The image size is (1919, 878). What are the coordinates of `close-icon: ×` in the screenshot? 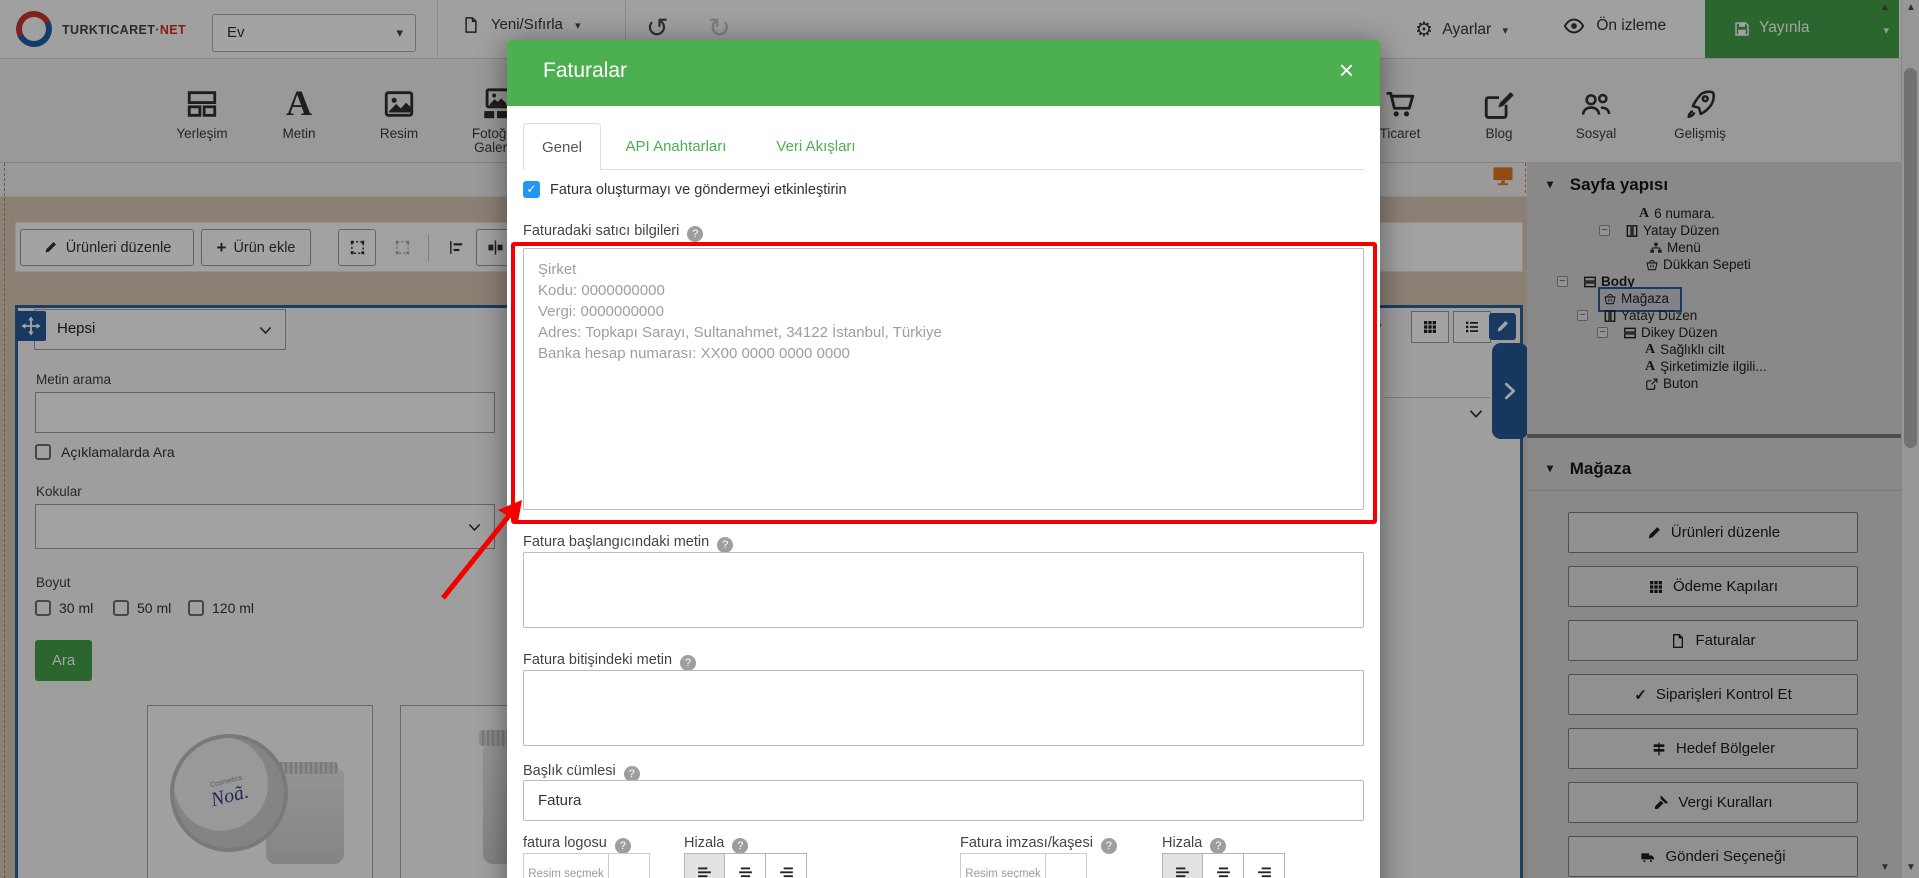 It's located at (1346, 70).